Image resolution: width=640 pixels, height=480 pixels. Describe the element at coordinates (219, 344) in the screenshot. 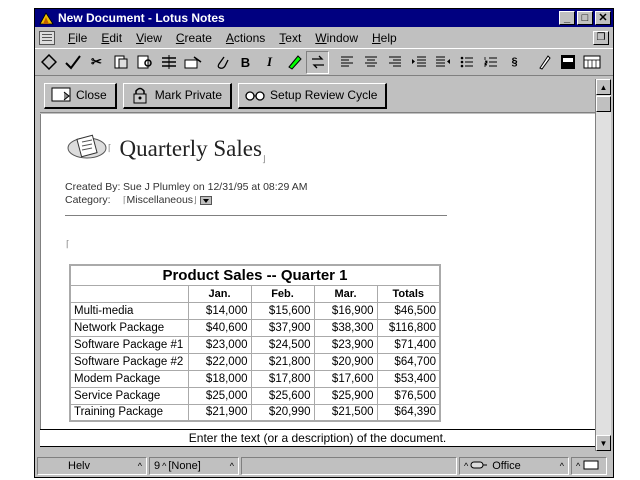

I see `table-cell: $23,000` at that location.